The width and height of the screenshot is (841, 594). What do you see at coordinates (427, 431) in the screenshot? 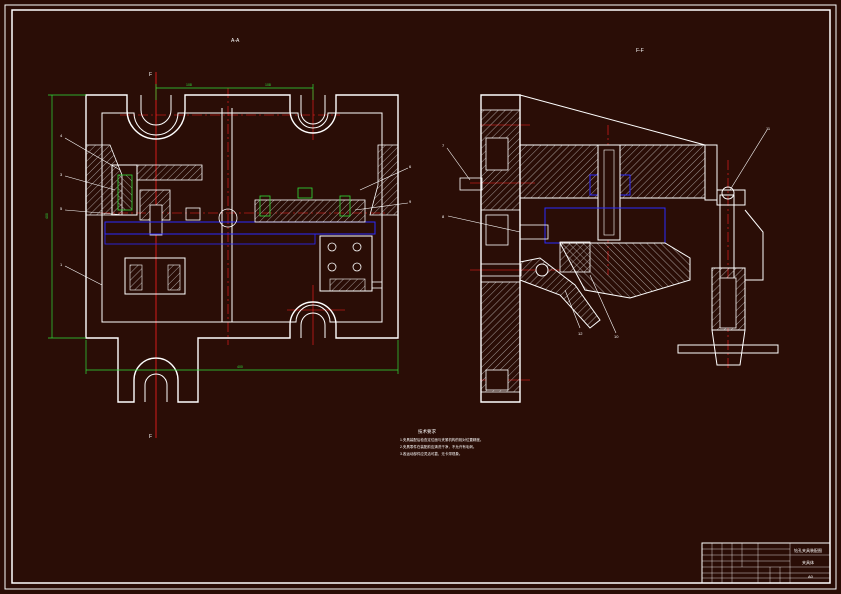
I see `notes-title: 技术要求` at bounding box center [427, 431].